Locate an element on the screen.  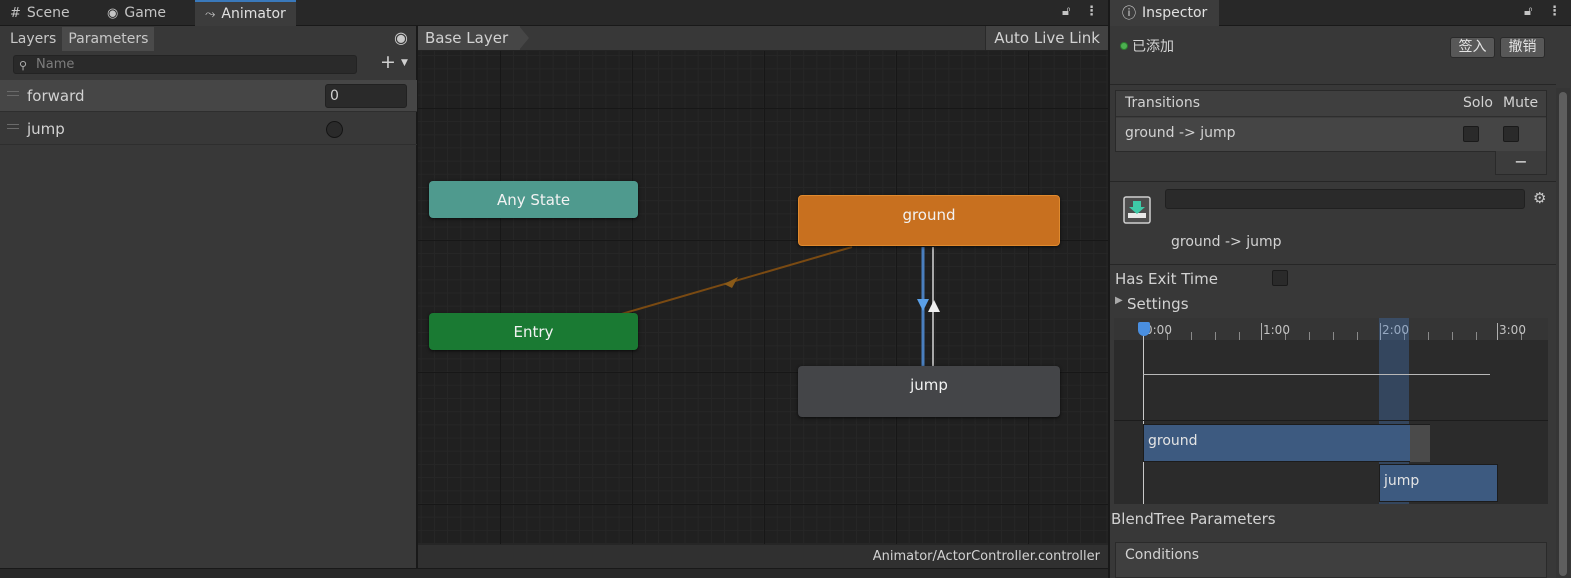
transition-wires is located at coordinates (778, 306).